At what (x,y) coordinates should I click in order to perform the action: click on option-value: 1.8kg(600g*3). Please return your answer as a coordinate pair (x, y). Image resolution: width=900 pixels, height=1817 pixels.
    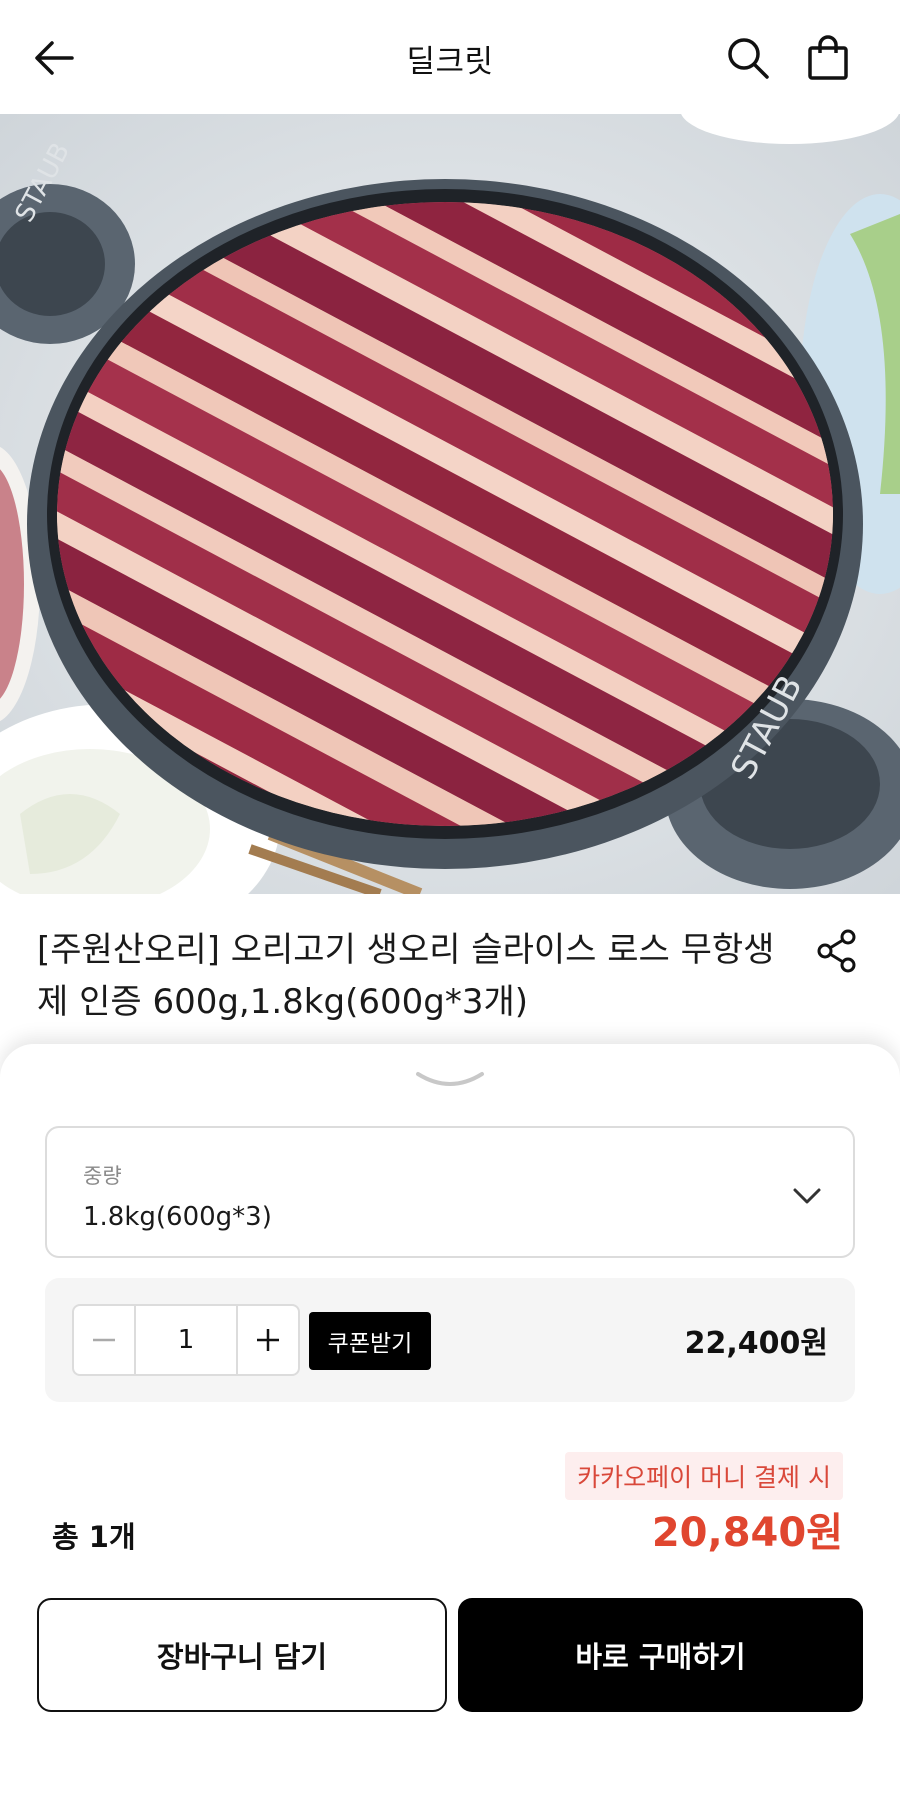
    Looking at the image, I should click on (177, 1217).